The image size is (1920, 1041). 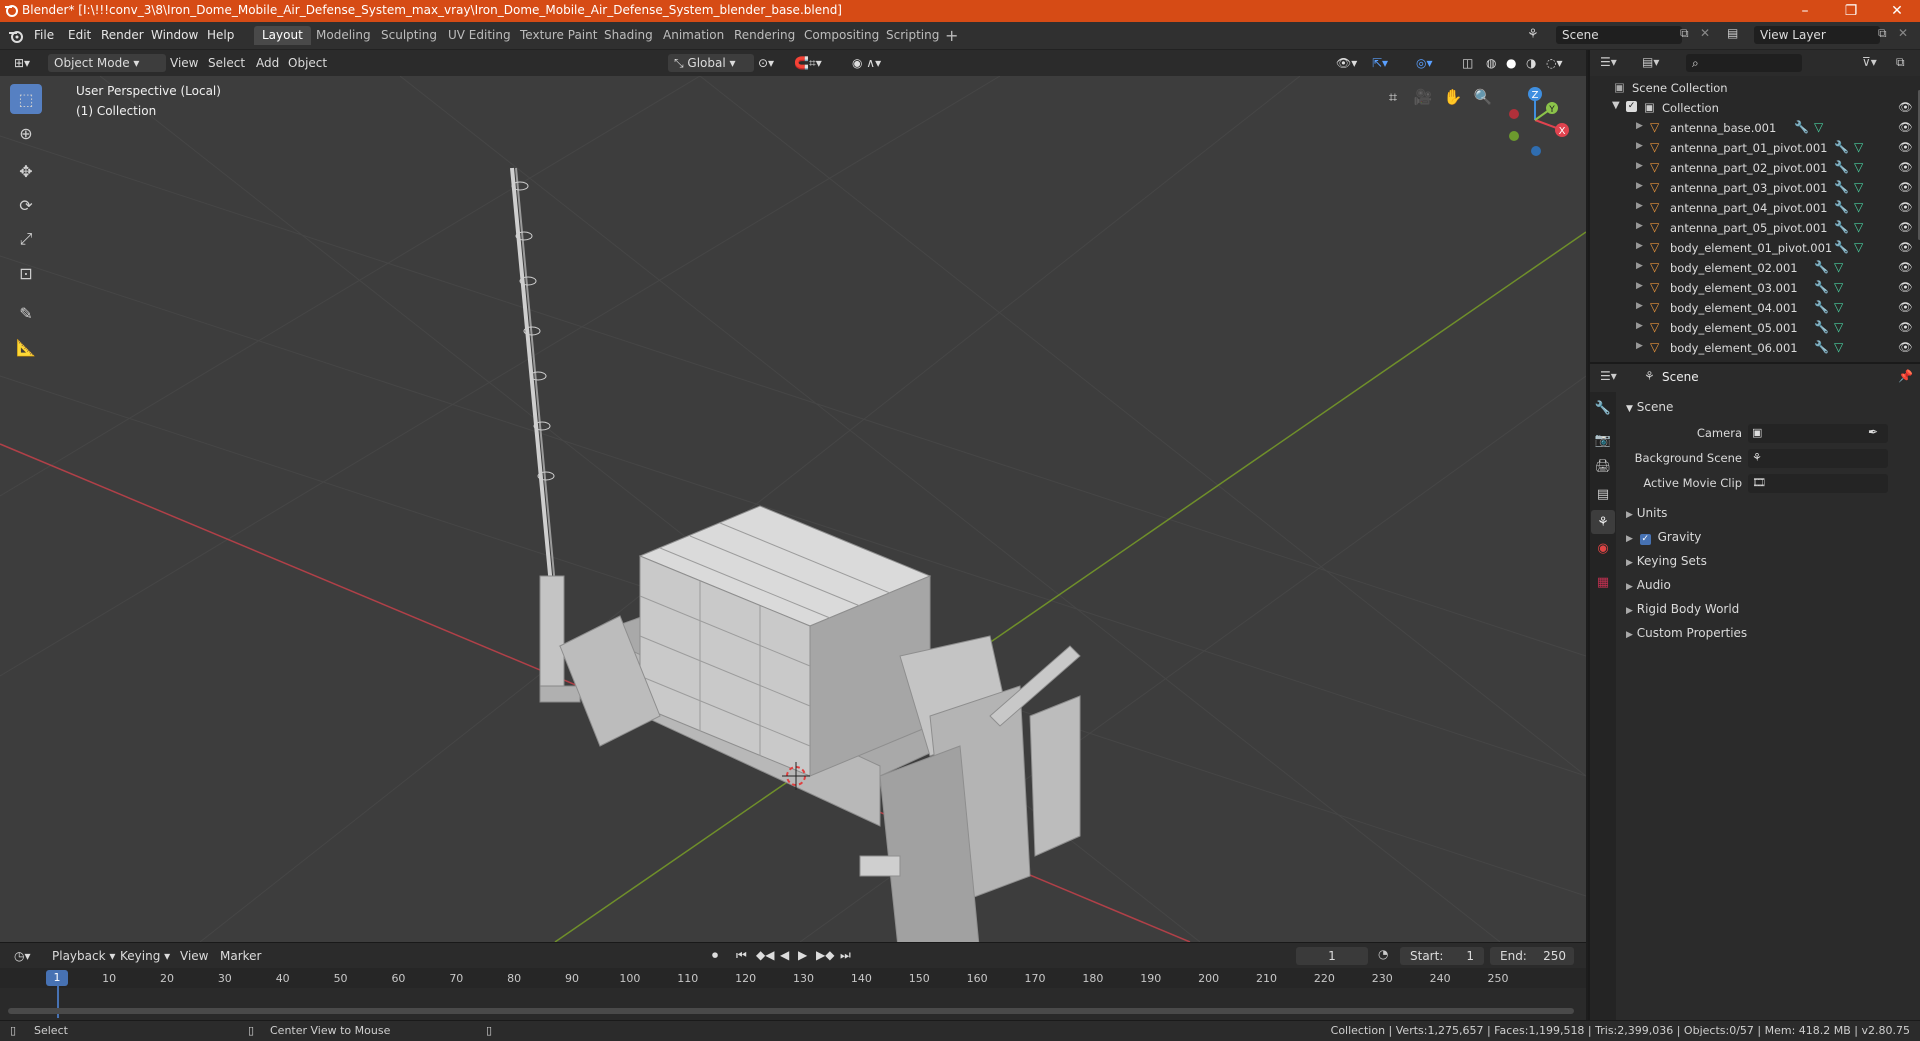 What do you see at coordinates (409, 35) in the screenshot?
I see `tab-sculpting: Sculpting` at bounding box center [409, 35].